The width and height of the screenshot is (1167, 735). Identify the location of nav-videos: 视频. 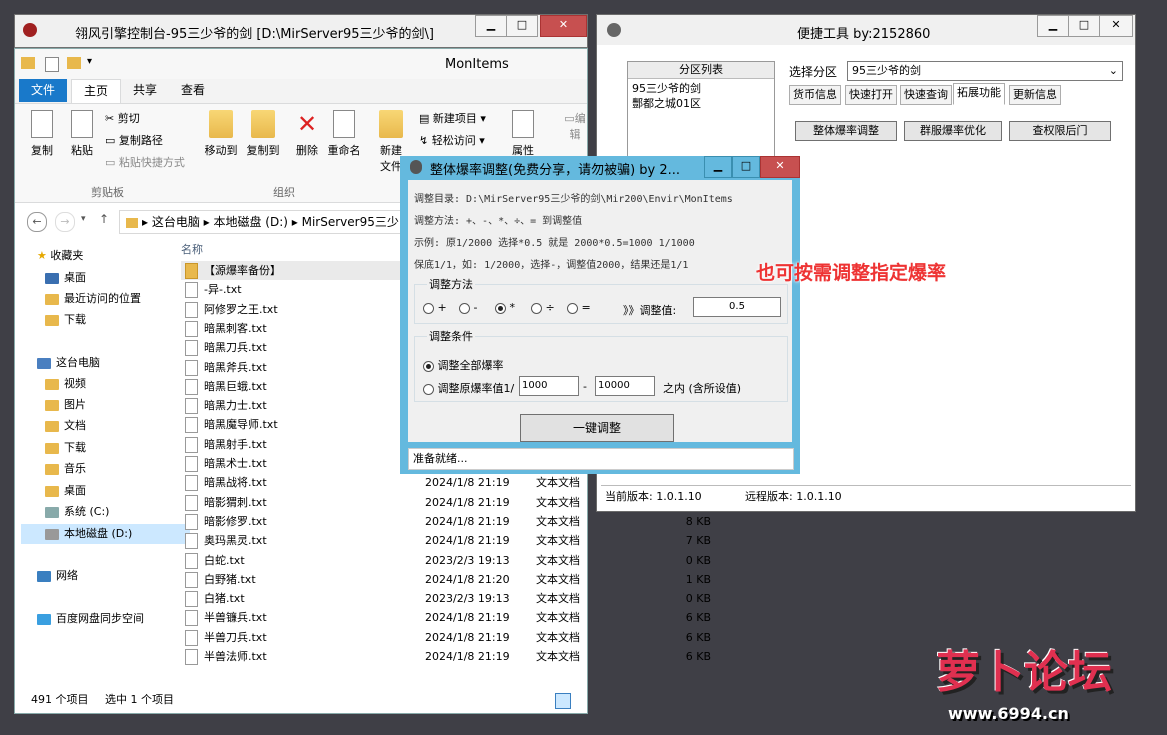
(65, 383).